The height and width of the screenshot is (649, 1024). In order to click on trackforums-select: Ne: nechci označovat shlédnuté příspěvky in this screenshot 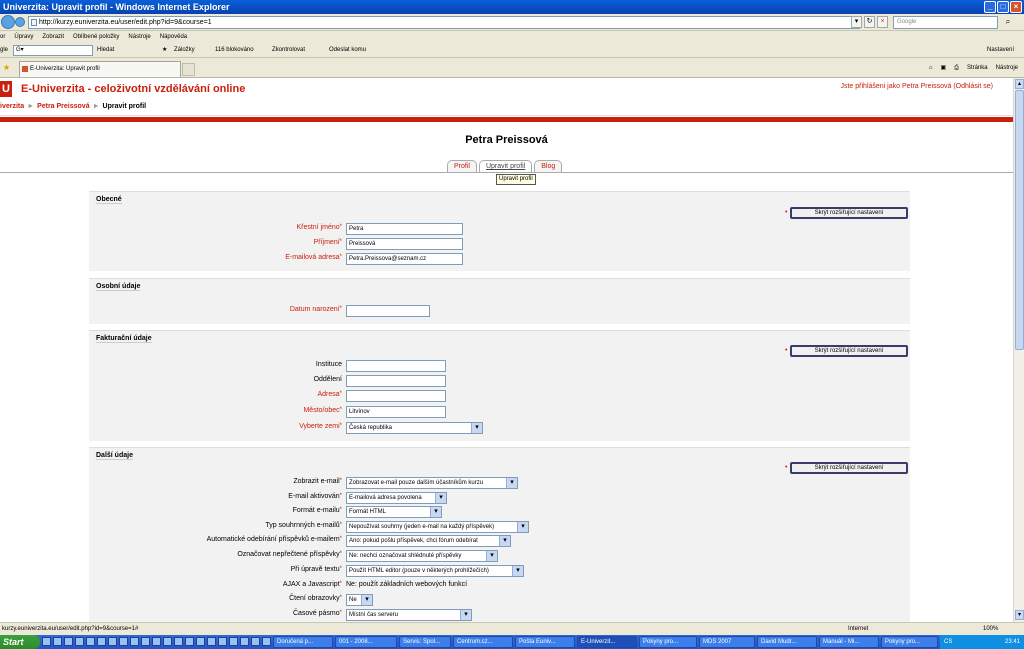, I will do `click(422, 556)`.